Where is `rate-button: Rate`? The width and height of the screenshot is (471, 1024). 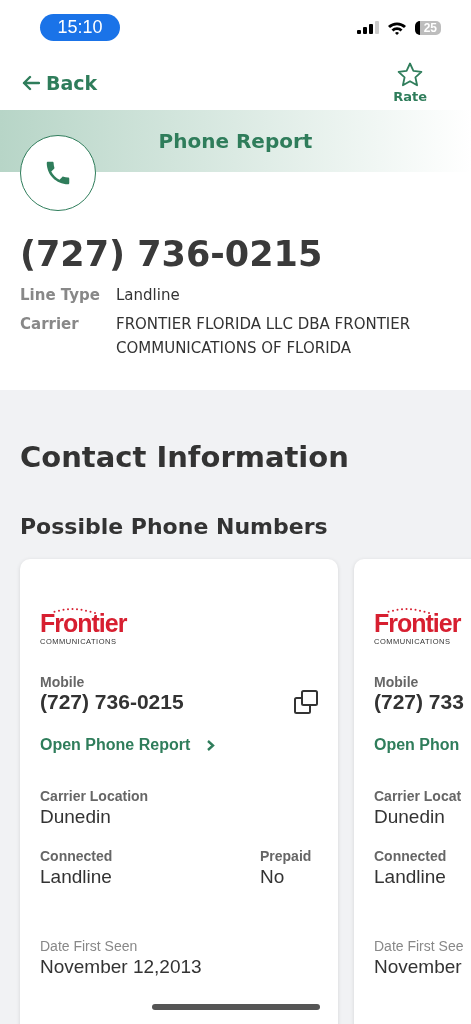
rate-button: Rate is located at coordinates (410, 82).